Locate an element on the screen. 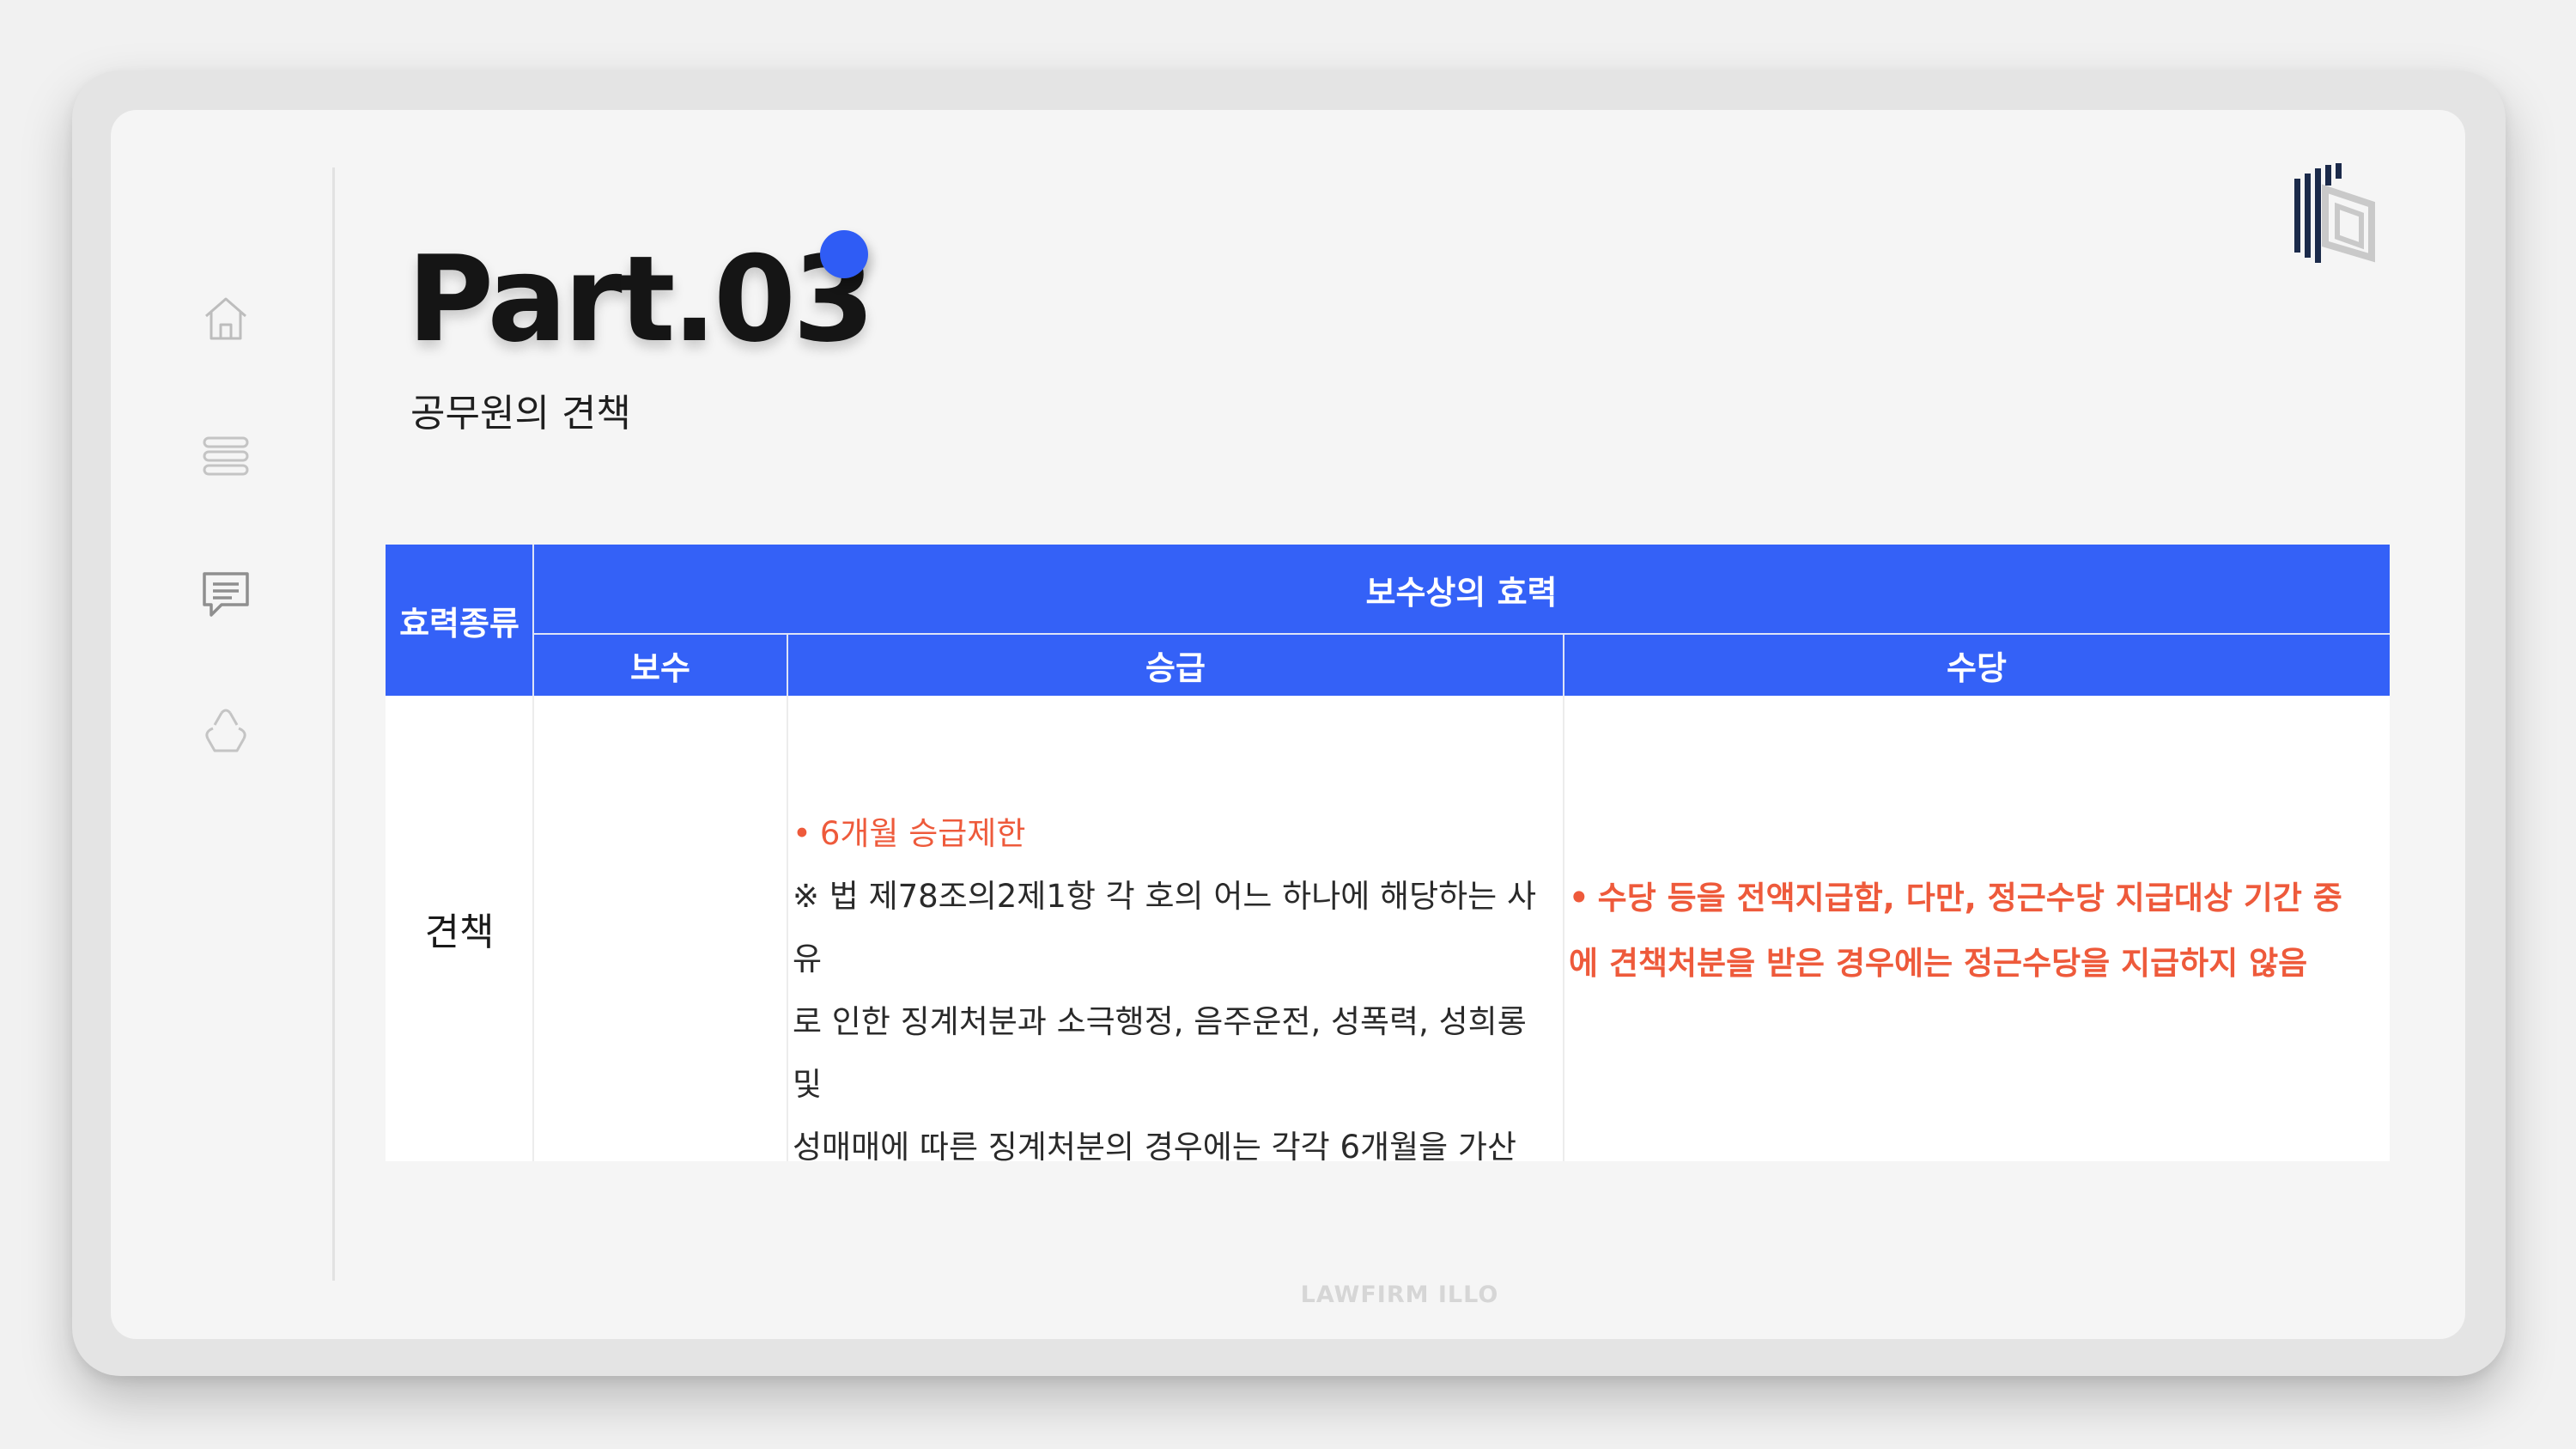  promotion-note-line: 로 인한 징계처분과 소극행정, 음주운전, 성폭력, 성희롱 및 is located at coordinates (1160, 1053).